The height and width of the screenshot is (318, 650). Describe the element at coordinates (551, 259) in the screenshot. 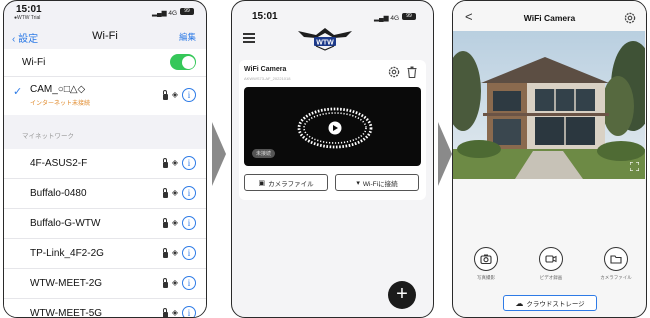

I see `video-icon` at that location.